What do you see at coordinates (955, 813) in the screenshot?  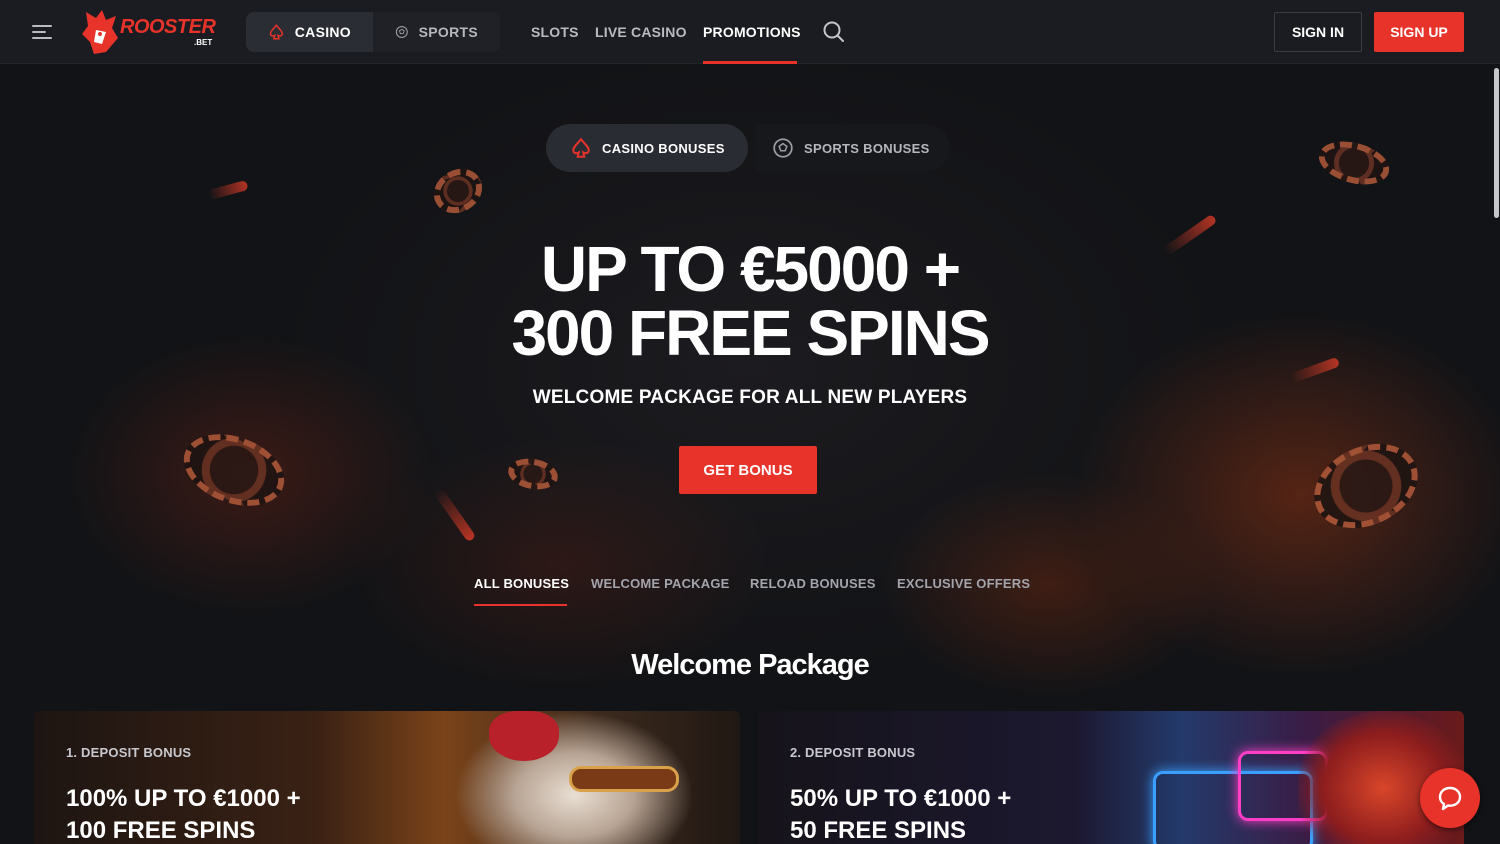 I see `card-title: 50% UP TO €1000 + 50 FREE SPINS` at bounding box center [955, 813].